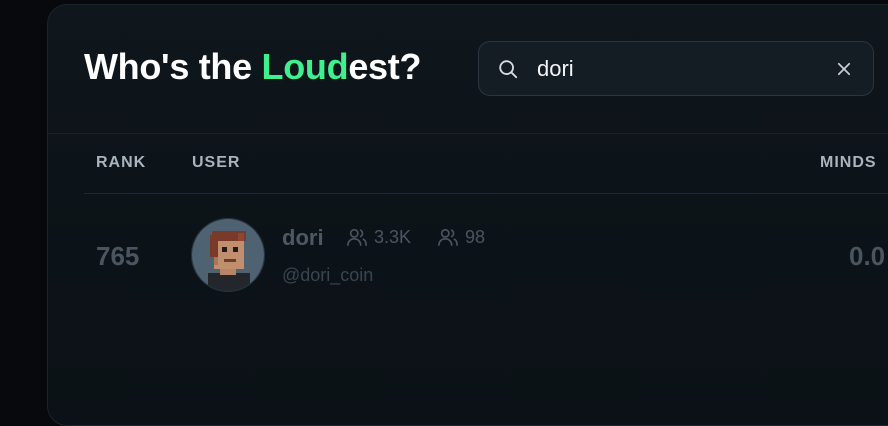  I want to click on following-stat: 98, so click(461, 237).